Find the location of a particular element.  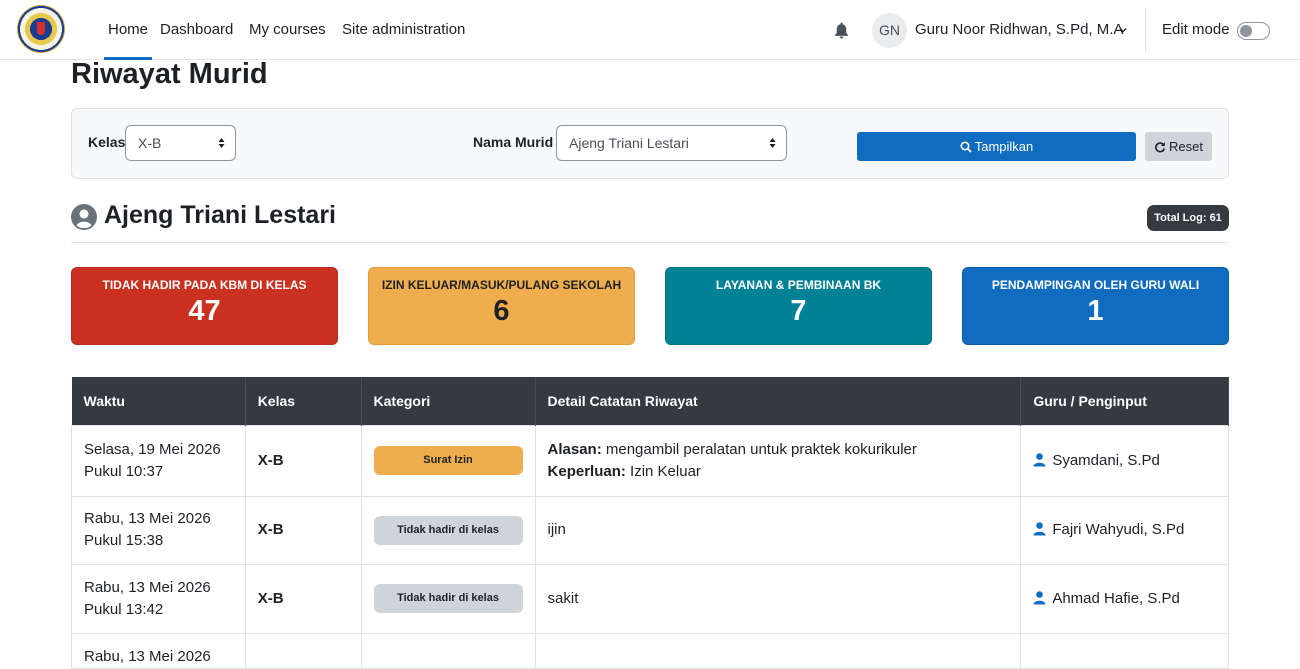

card-value: 47 is located at coordinates (204, 311).